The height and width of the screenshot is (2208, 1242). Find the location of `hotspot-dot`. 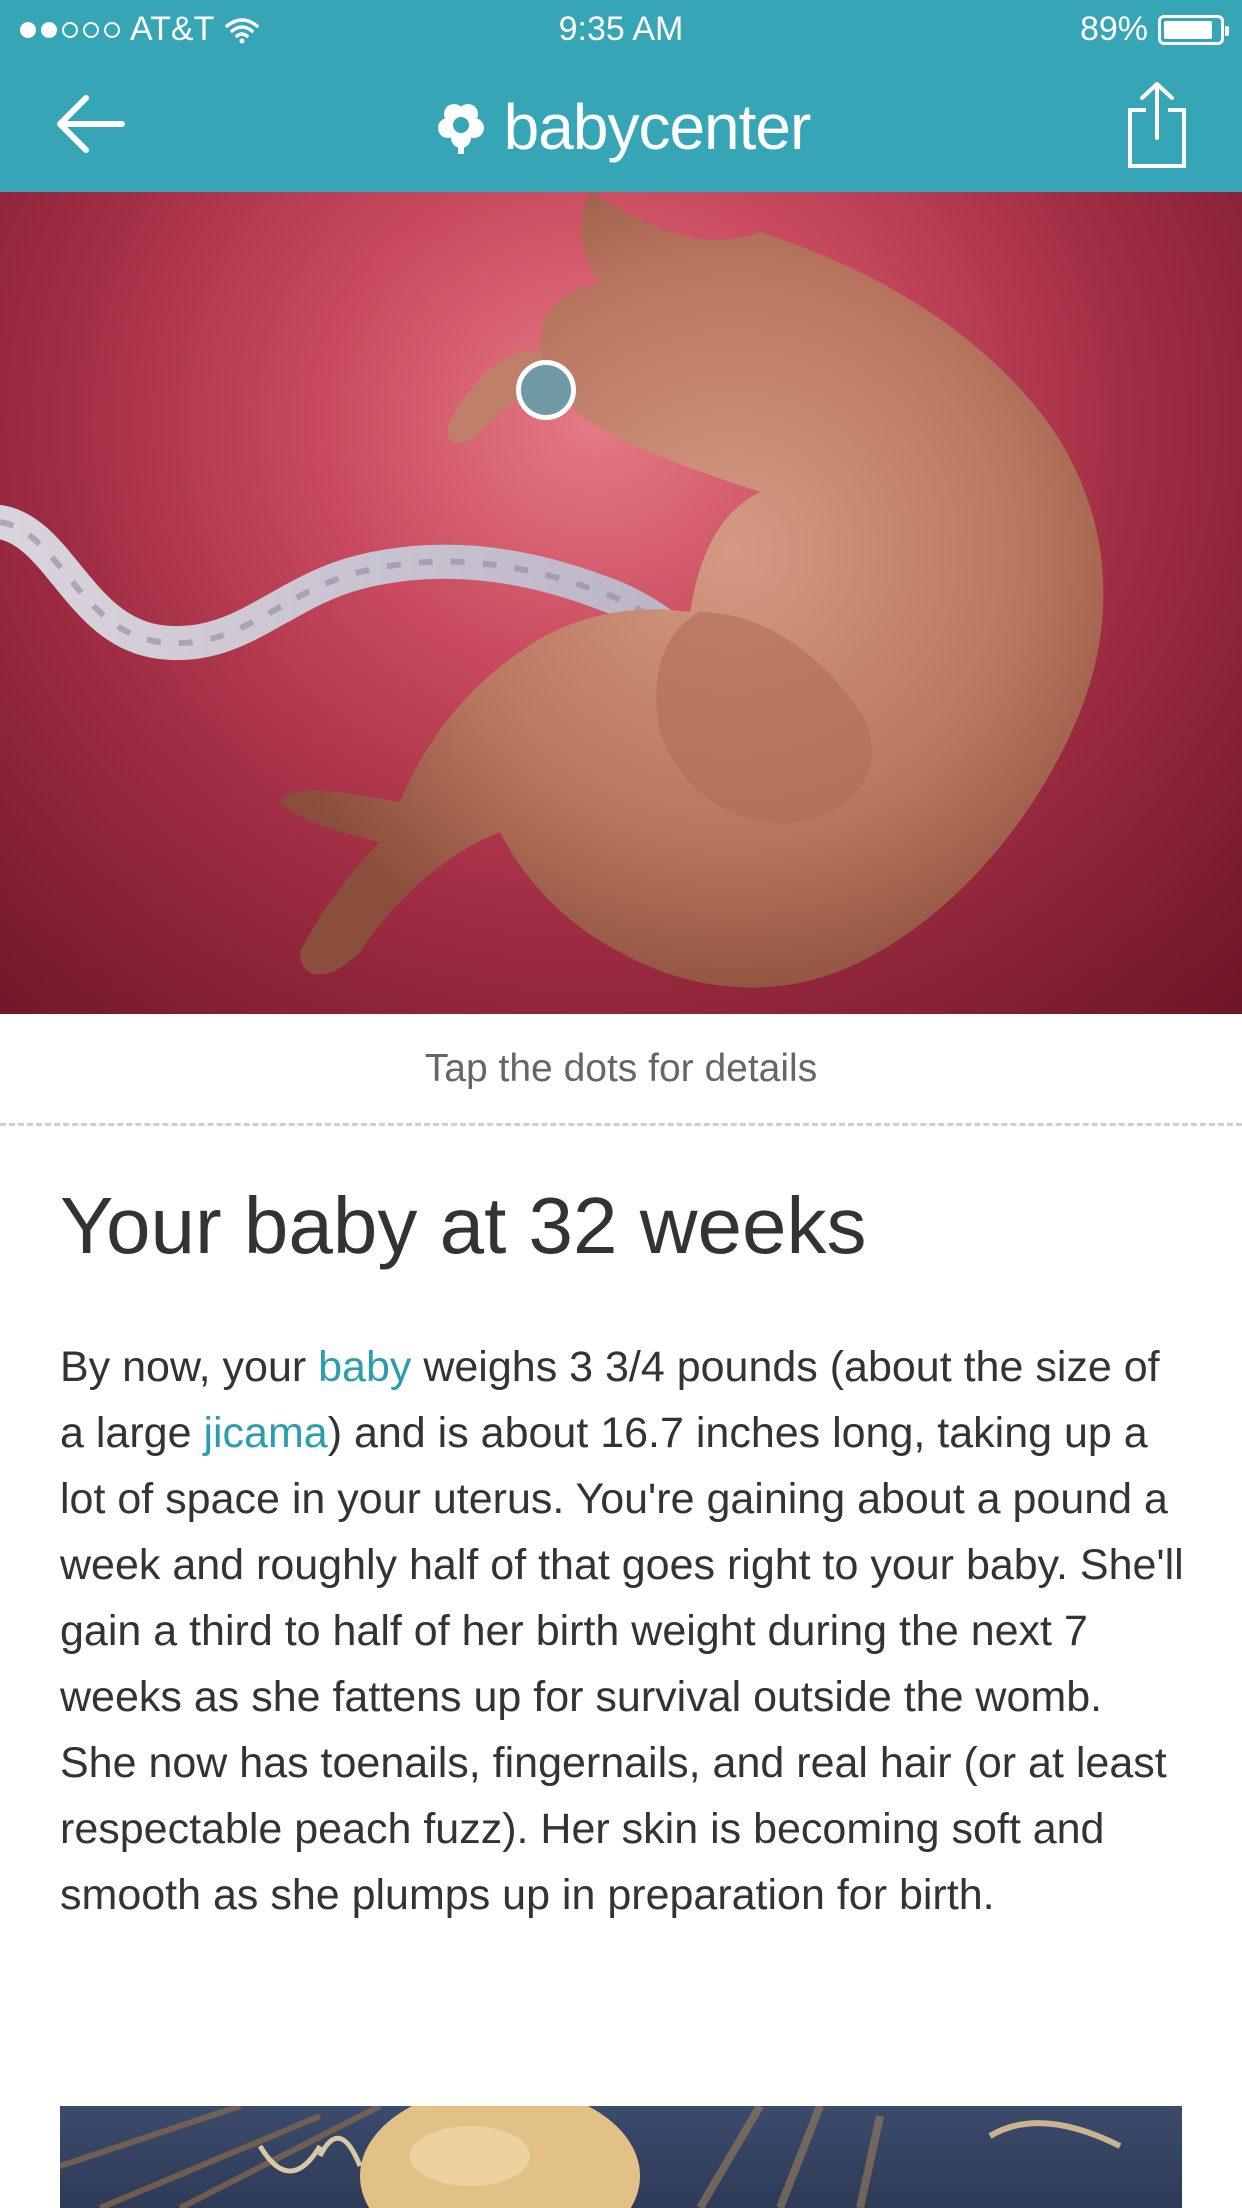

hotspot-dot is located at coordinates (546, 390).